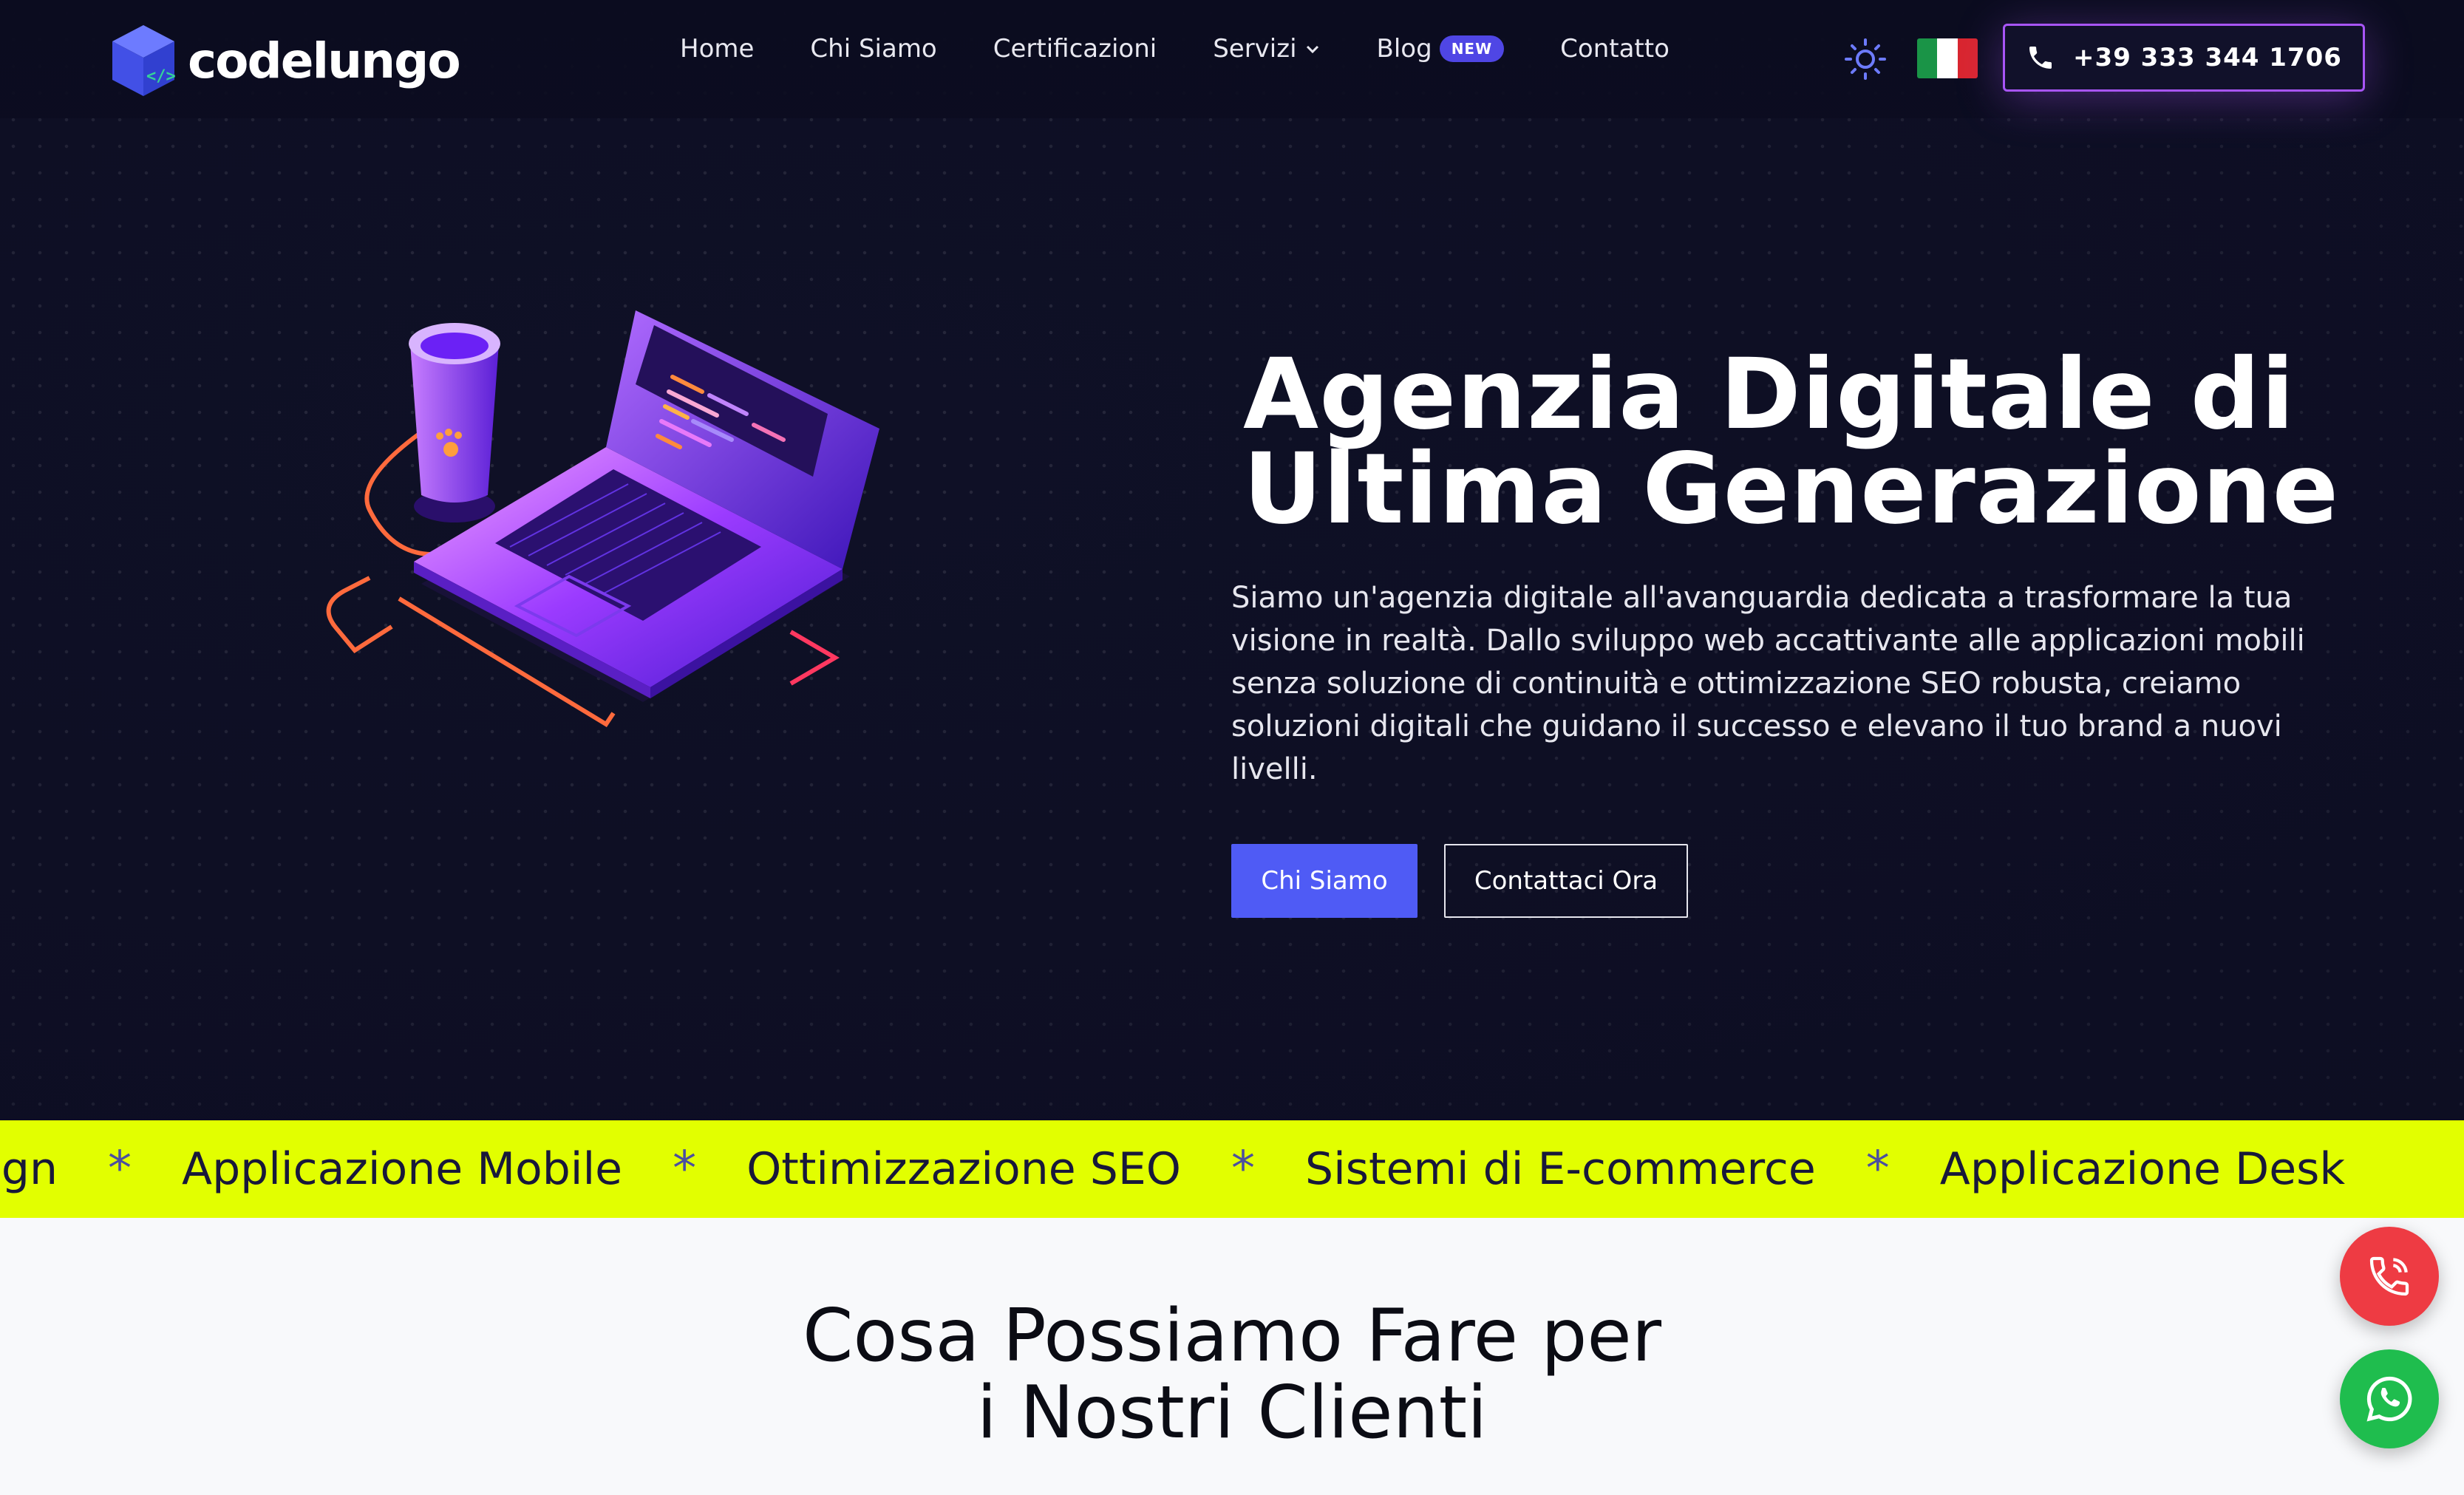  Describe the element at coordinates (29, 1169) in the screenshot. I see `marquee-item: sign` at that location.